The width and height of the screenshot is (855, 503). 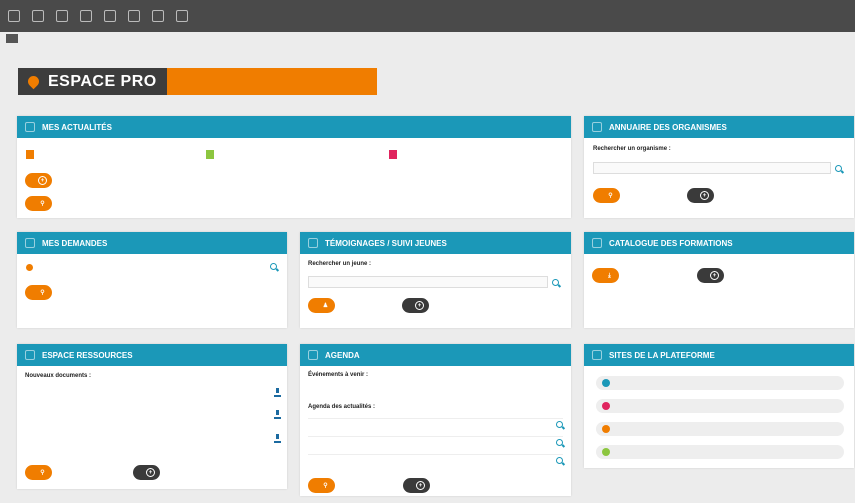 I want to click on update-organisme-button: +, so click(x=700, y=195).